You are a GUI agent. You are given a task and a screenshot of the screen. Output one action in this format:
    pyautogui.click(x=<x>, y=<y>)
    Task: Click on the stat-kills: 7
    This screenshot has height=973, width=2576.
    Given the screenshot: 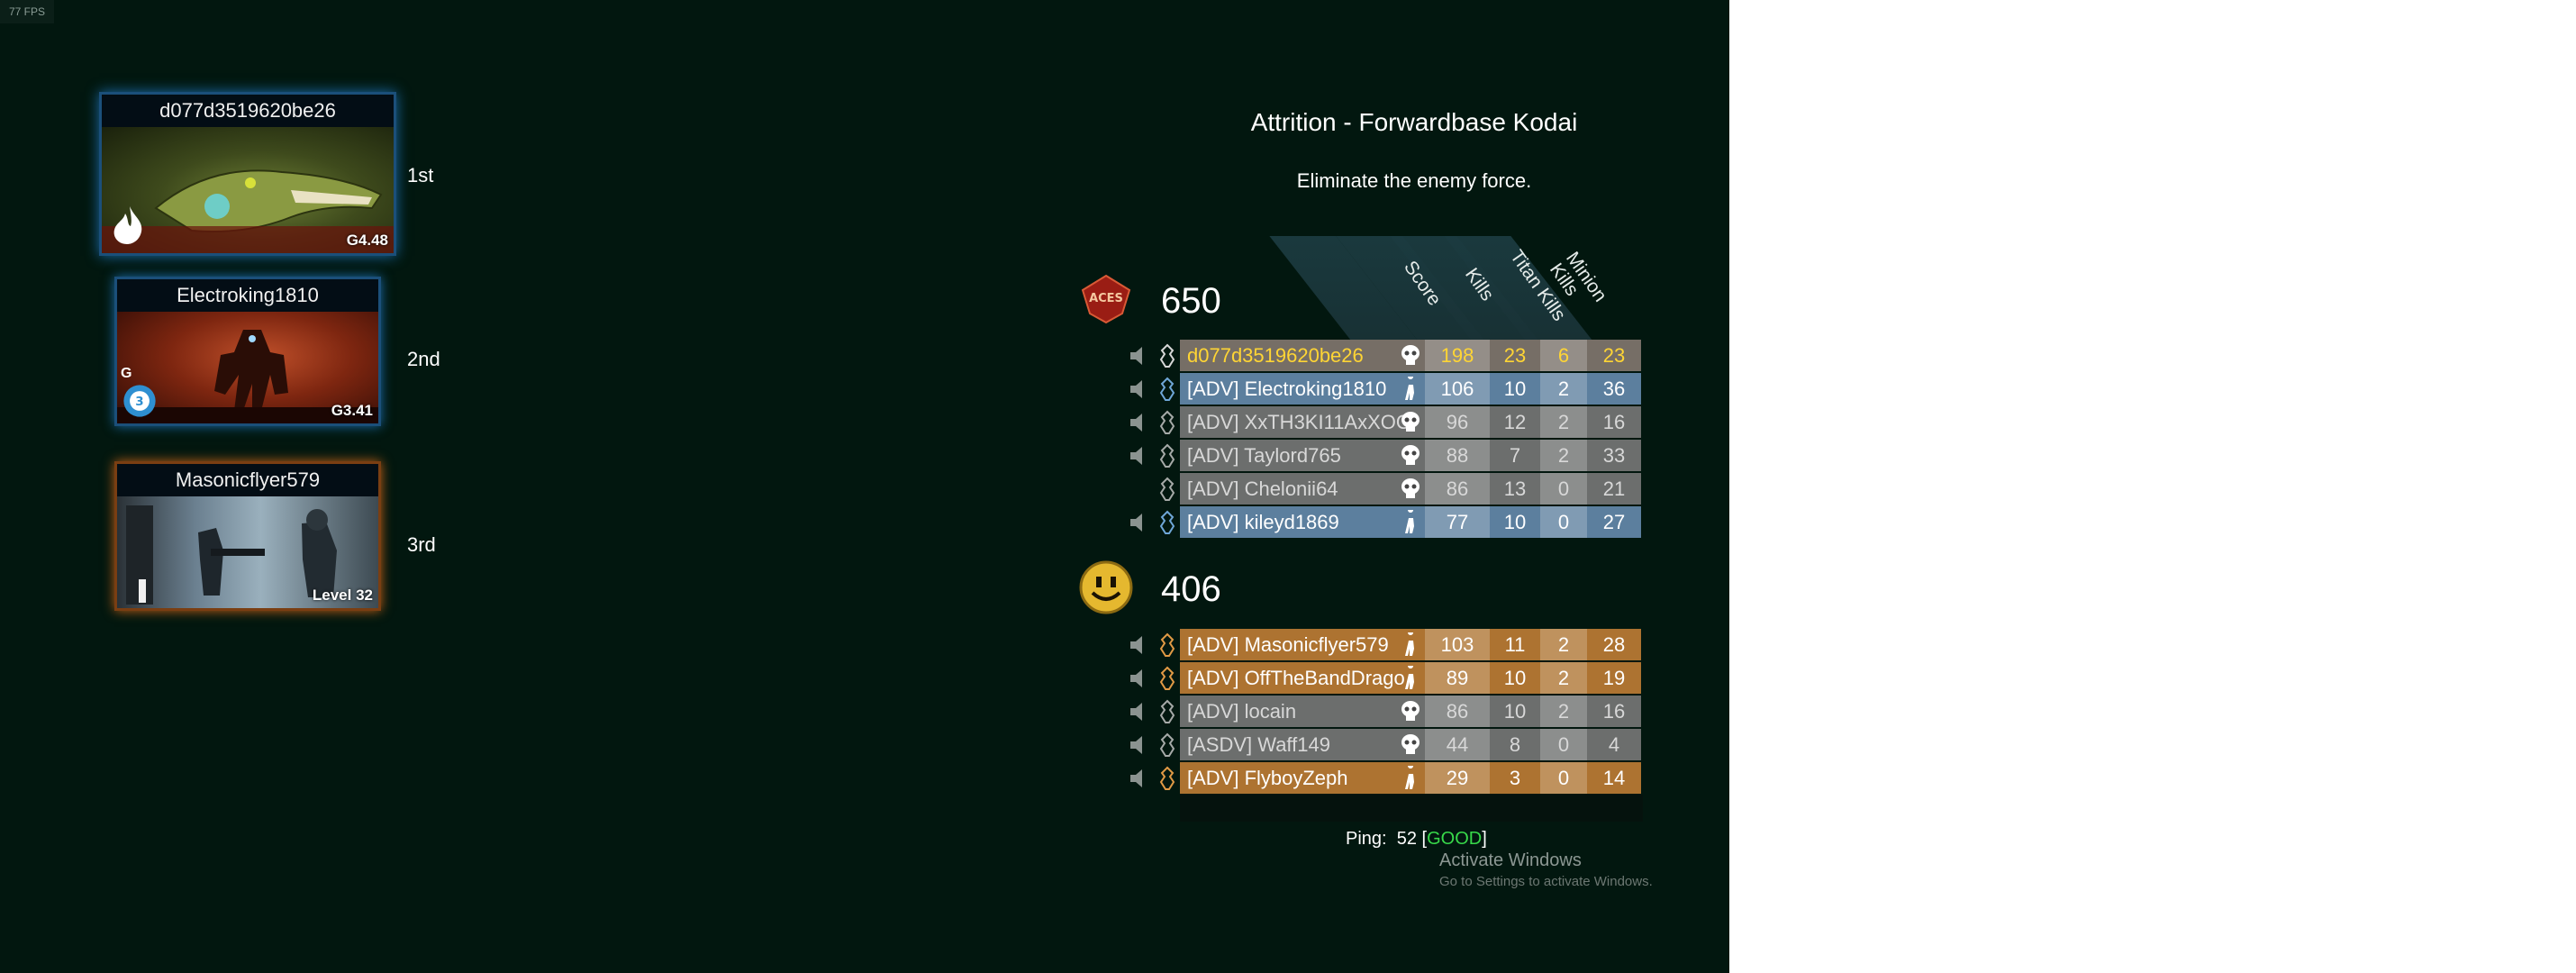 What is the action you would take?
    pyautogui.click(x=1515, y=456)
    